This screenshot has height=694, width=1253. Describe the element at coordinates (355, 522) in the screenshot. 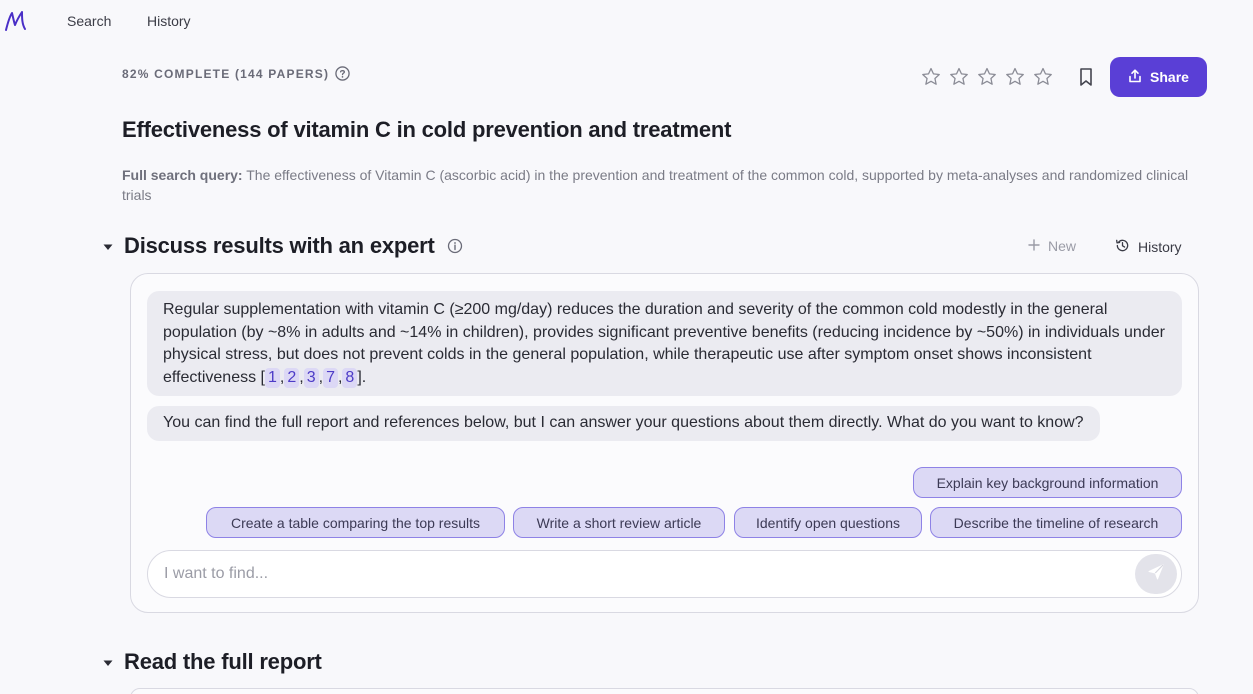

I see `suggestion-chip: Create a table comparing the top results` at that location.